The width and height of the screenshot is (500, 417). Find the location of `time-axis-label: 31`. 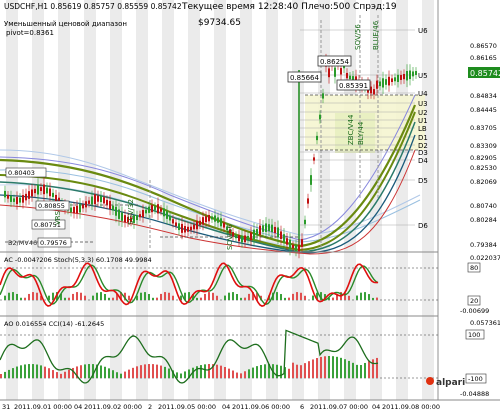

time-axis-label: 31 is located at coordinates (6, 407).